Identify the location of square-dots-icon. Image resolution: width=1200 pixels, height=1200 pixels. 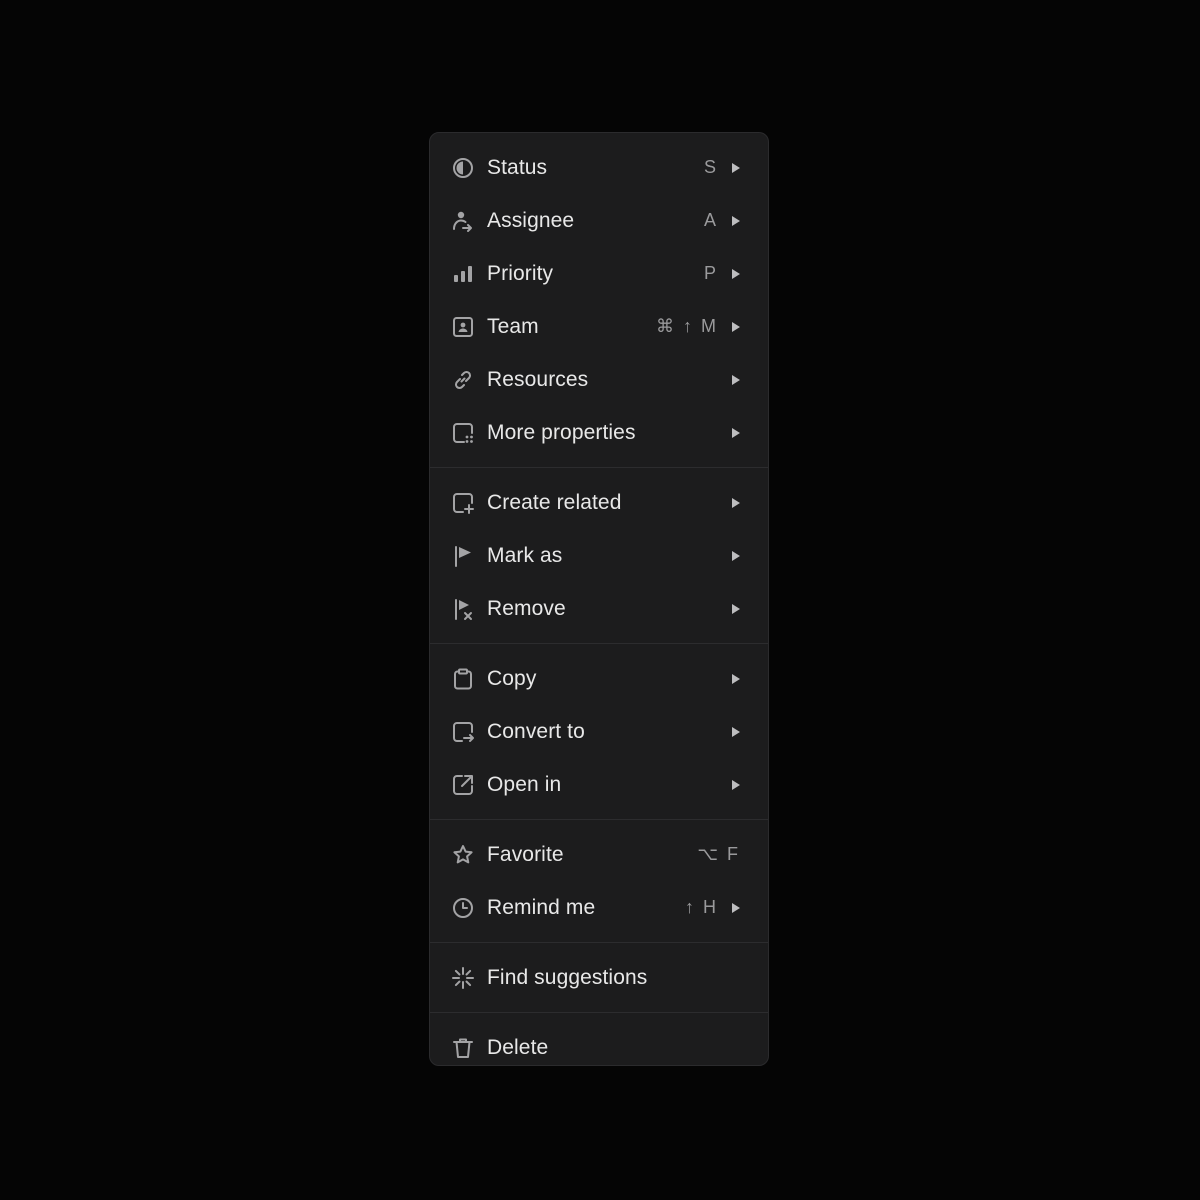
(463, 433).